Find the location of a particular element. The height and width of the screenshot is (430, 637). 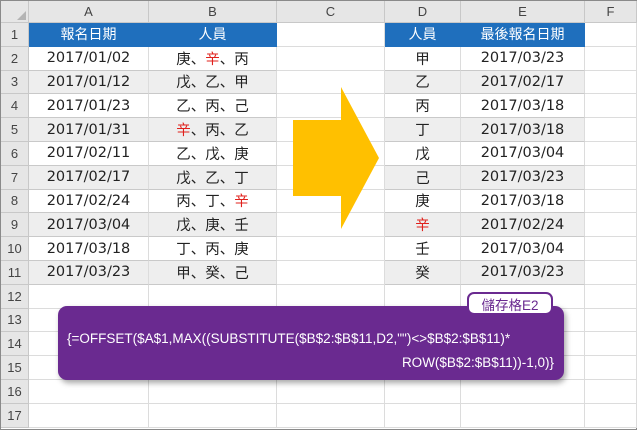

cell-c12 is located at coordinates (331, 296).